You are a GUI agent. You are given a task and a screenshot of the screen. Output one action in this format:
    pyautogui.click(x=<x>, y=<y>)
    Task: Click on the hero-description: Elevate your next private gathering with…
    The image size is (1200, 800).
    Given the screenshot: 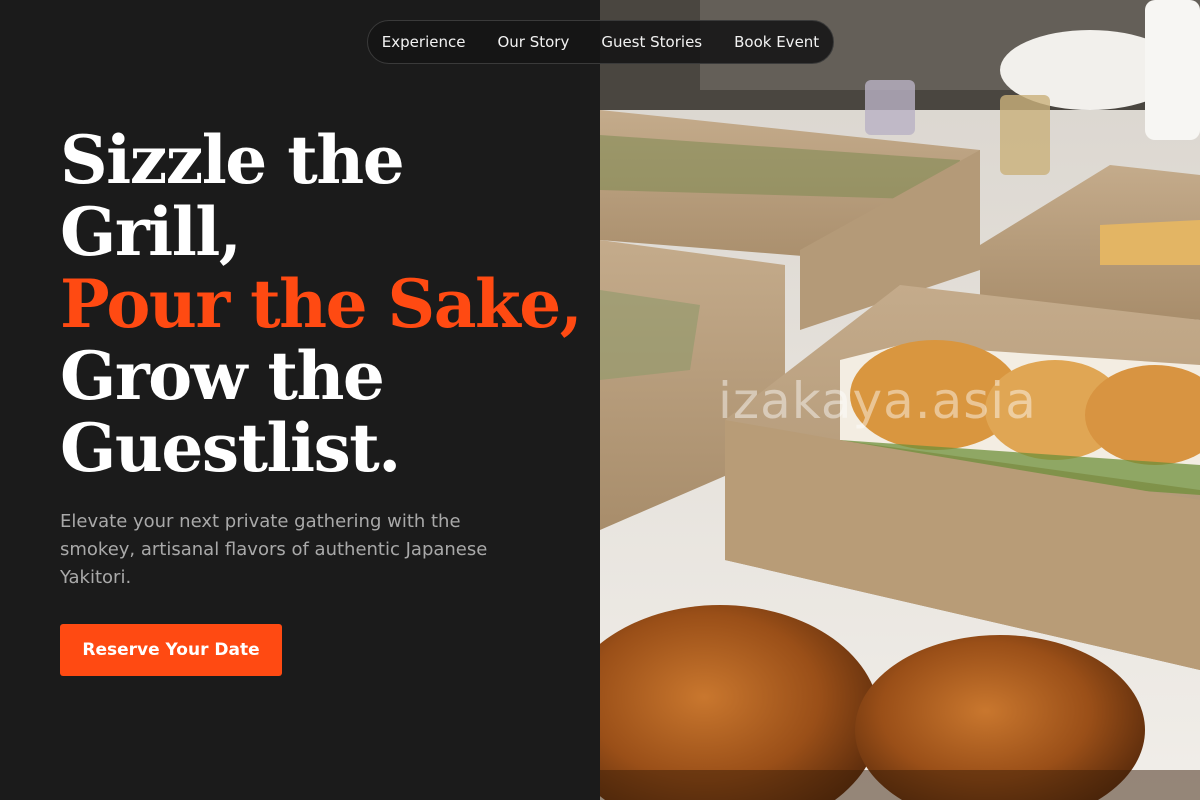 What is the action you would take?
    pyautogui.click(x=274, y=549)
    